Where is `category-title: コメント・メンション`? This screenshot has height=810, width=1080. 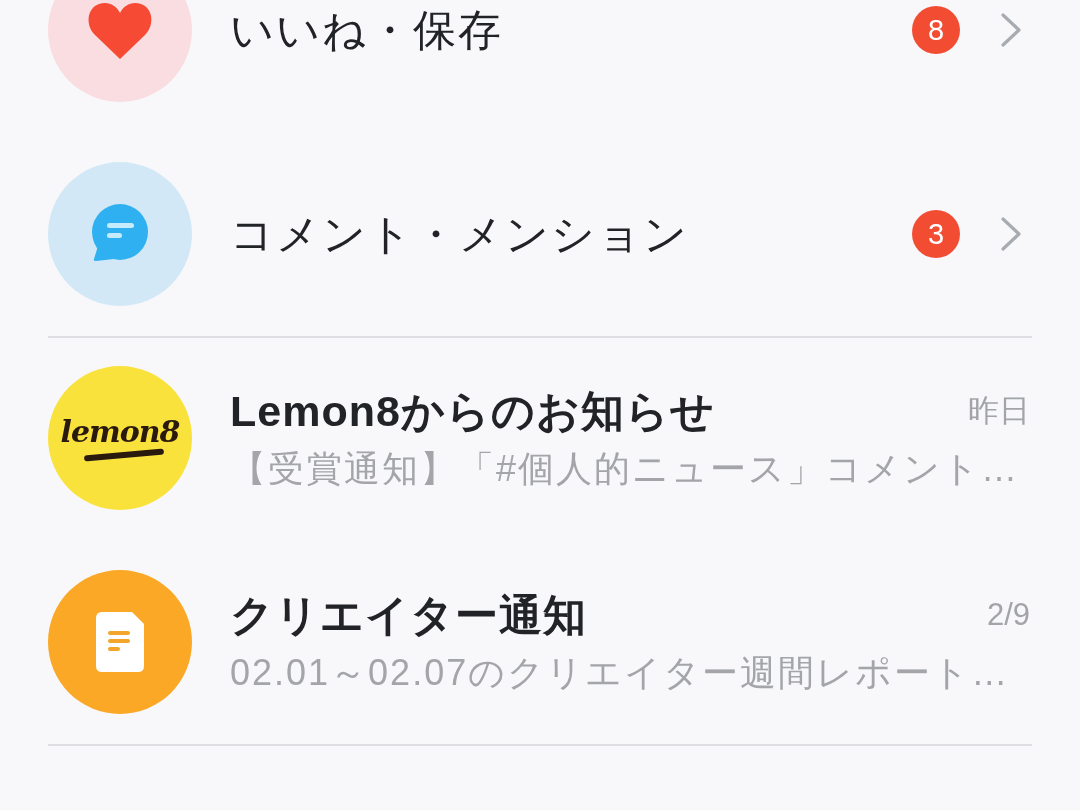
category-title: コメント・メンション is located at coordinates (571, 234).